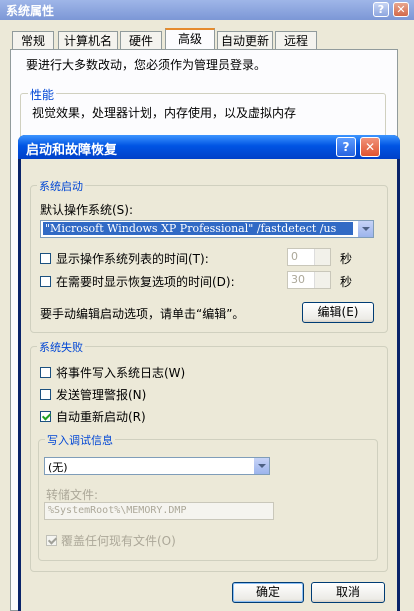 The image size is (414, 611). I want to click on tab-advanced: 高级, so click(190, 39).